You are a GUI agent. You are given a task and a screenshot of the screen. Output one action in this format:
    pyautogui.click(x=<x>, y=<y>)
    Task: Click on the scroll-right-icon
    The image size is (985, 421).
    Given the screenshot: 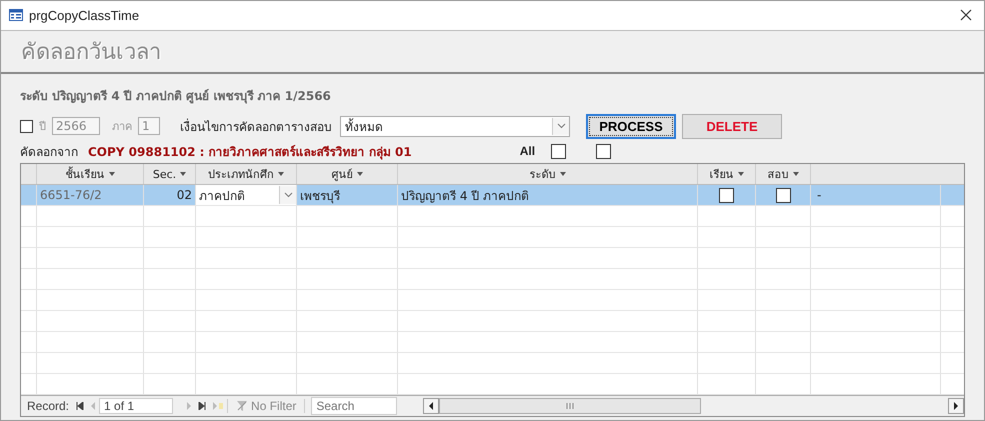 What is the action you would take?
    pyautogui.click(x=956, y=406)
    